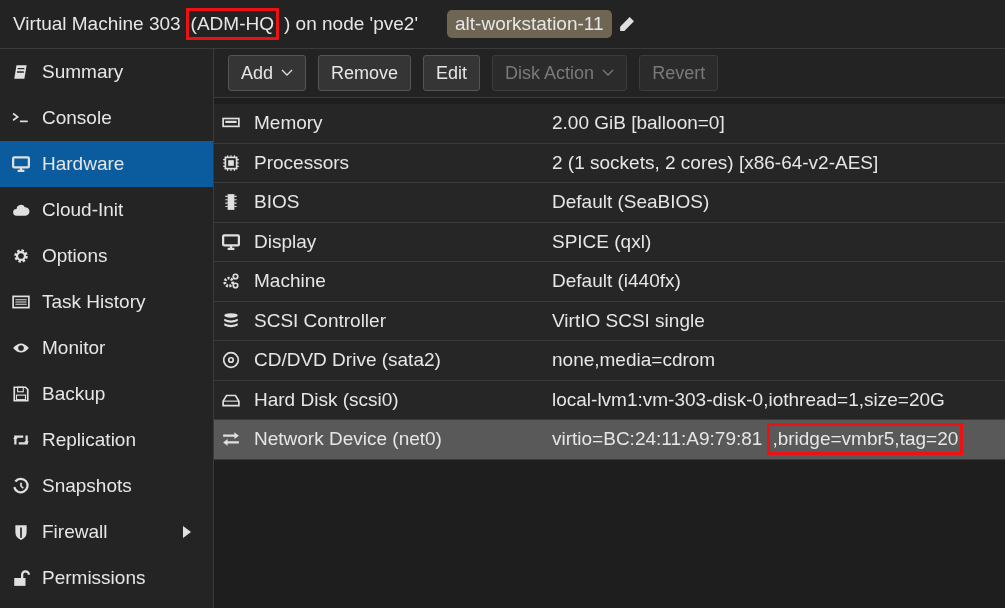 The height and width of the screenshot is (608, 1005). Describe the element at coordinates (106, 394) in the screenshot. I see `sidebar-item: Backup` at that location.